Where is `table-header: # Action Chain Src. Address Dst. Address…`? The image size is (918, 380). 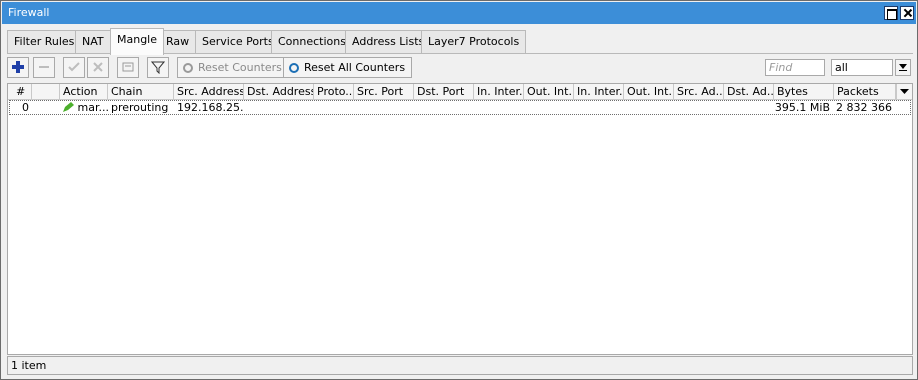
table-header: # Action Chain Src. Address Dst. Address… is located at coordinates (460, 92).